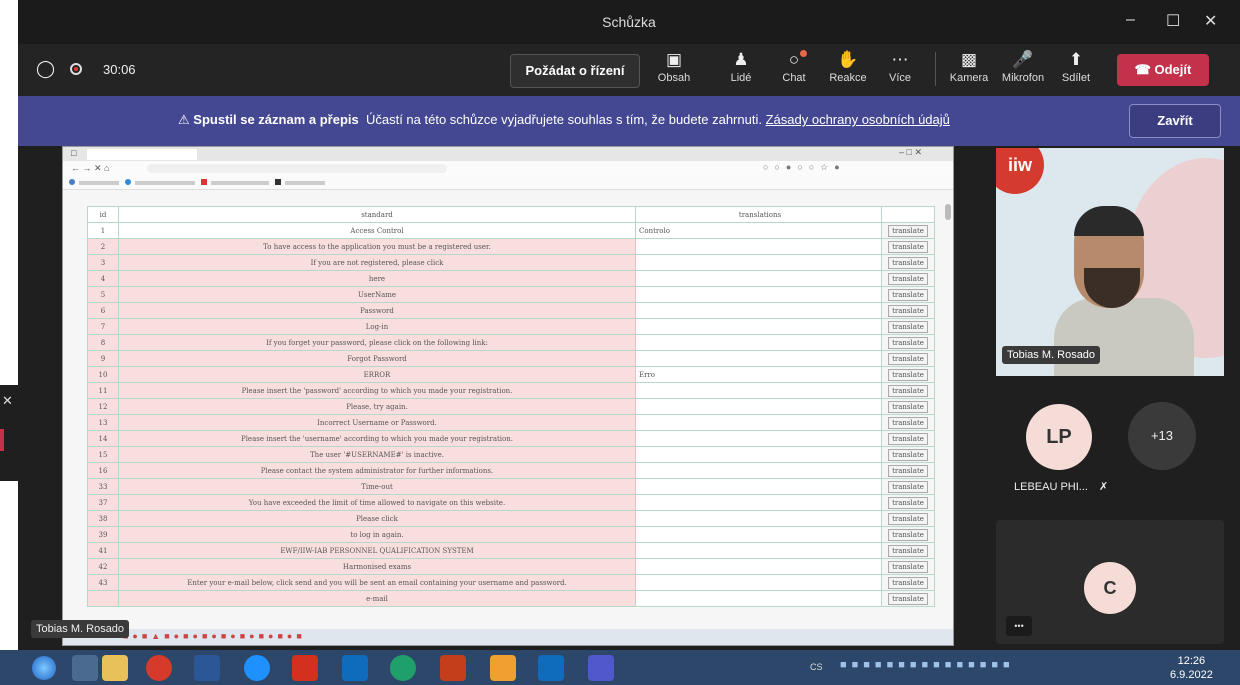 The width and height of the screenshot is (1240, 685). Describe the element at coordinates (1023, 66) in the screenshot. I see `microphone-button: 🎤 Mikrofon` at that location.